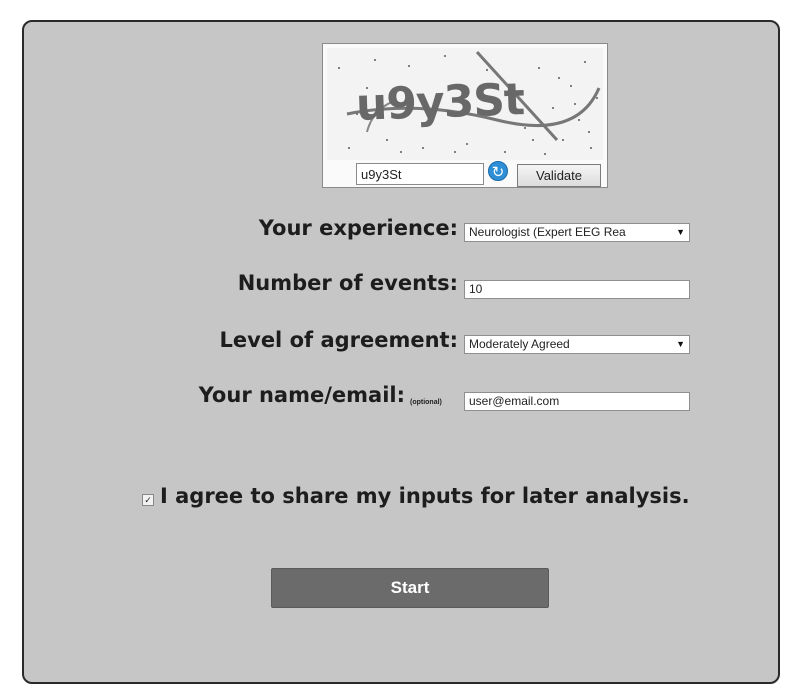  Describe the element at coordinates (498, 171) in the screenshot. I see `refresh-icon: ↻` at that location.